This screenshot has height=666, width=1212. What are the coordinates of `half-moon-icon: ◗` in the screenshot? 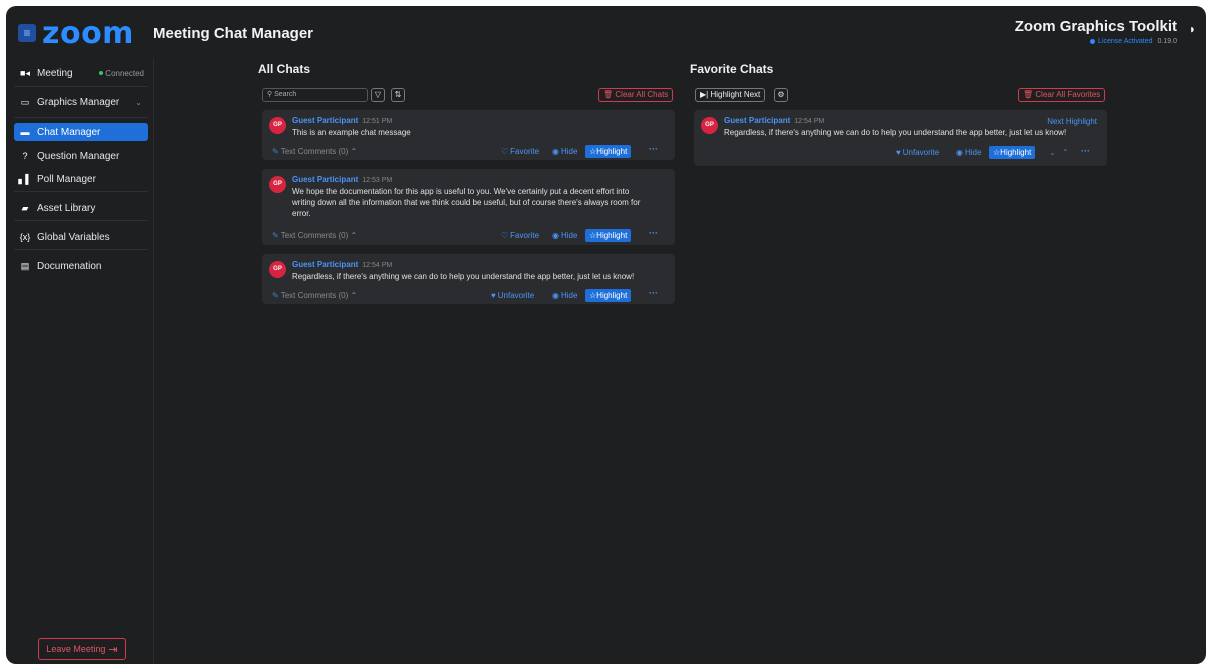 It's located at (1192, 29).